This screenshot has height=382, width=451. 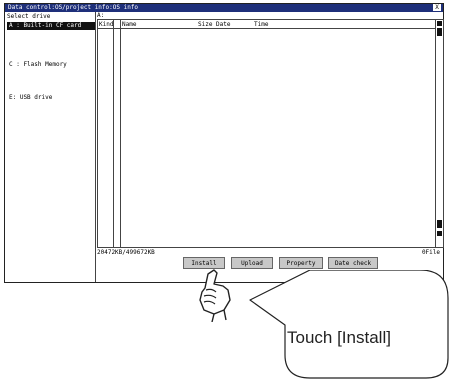 What do you see at coordinates (430, 252) in the screenshot?
I see `file-count: 0File` at bounding box center [430, 252].